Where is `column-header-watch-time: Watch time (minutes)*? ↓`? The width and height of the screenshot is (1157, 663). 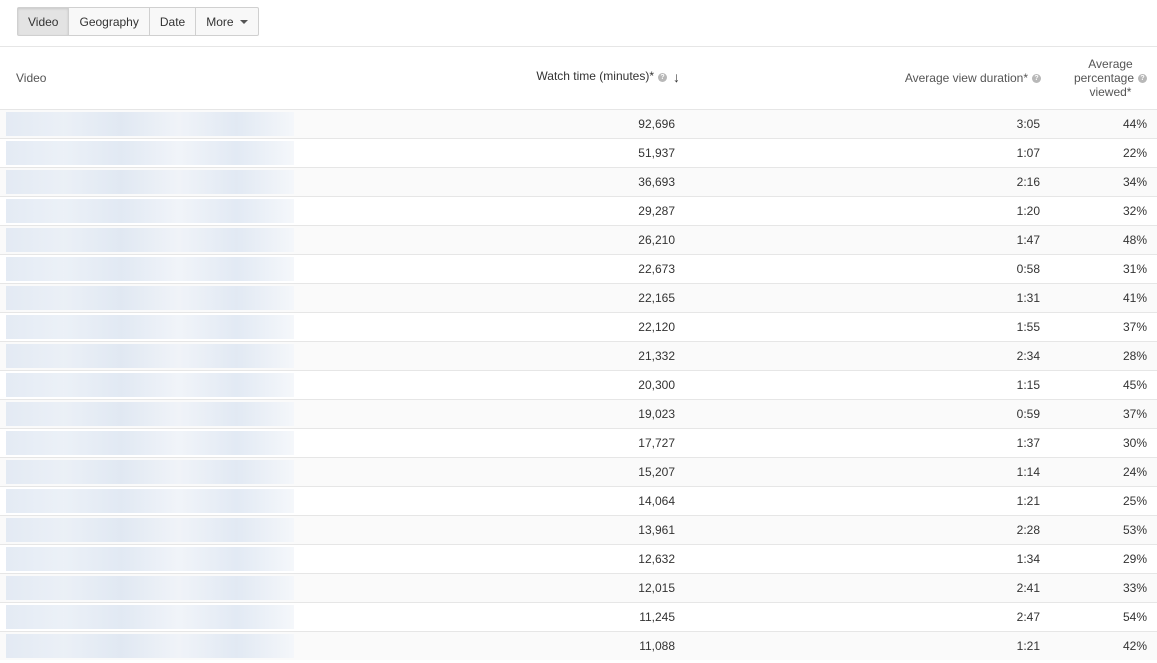
column-header-watch-time: Watch time (minutes)*? ↓ is located at coordinates (608, 77).